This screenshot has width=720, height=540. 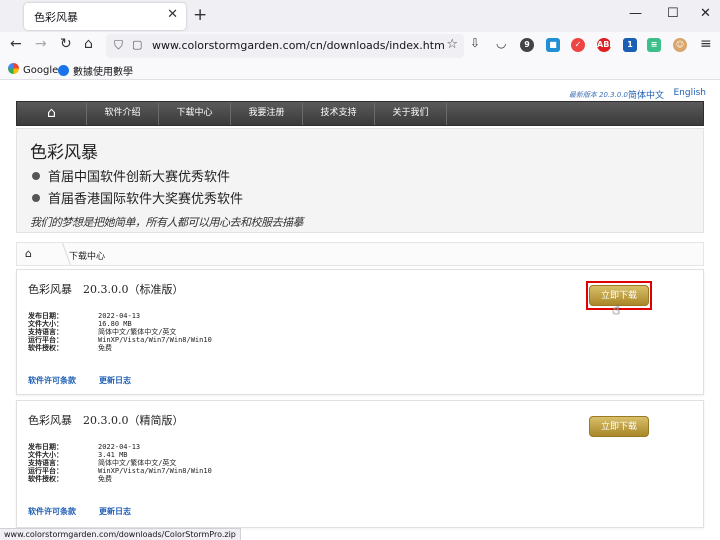 What do you see at coordinates (578, 45) in the screenshot?
I see `extension-icon-3: ✓` at bounding box center [578, 45].